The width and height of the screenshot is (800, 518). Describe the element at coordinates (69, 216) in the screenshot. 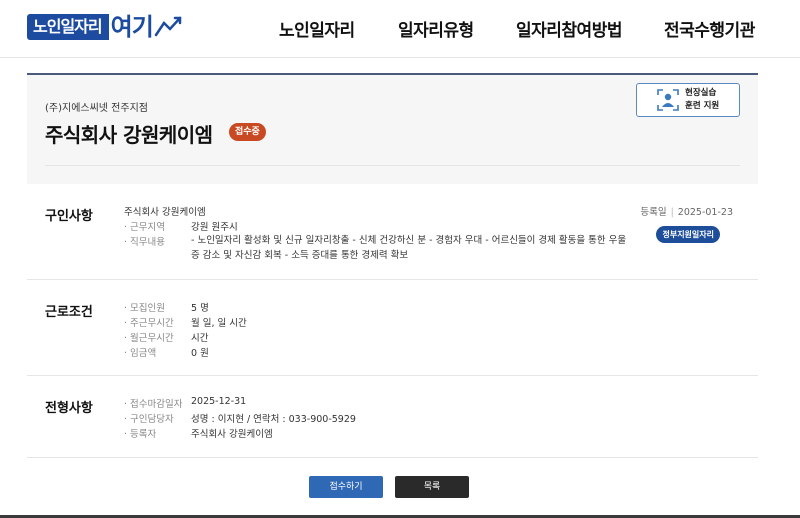

I see `recruit-section-title: 구인사항` at that location.